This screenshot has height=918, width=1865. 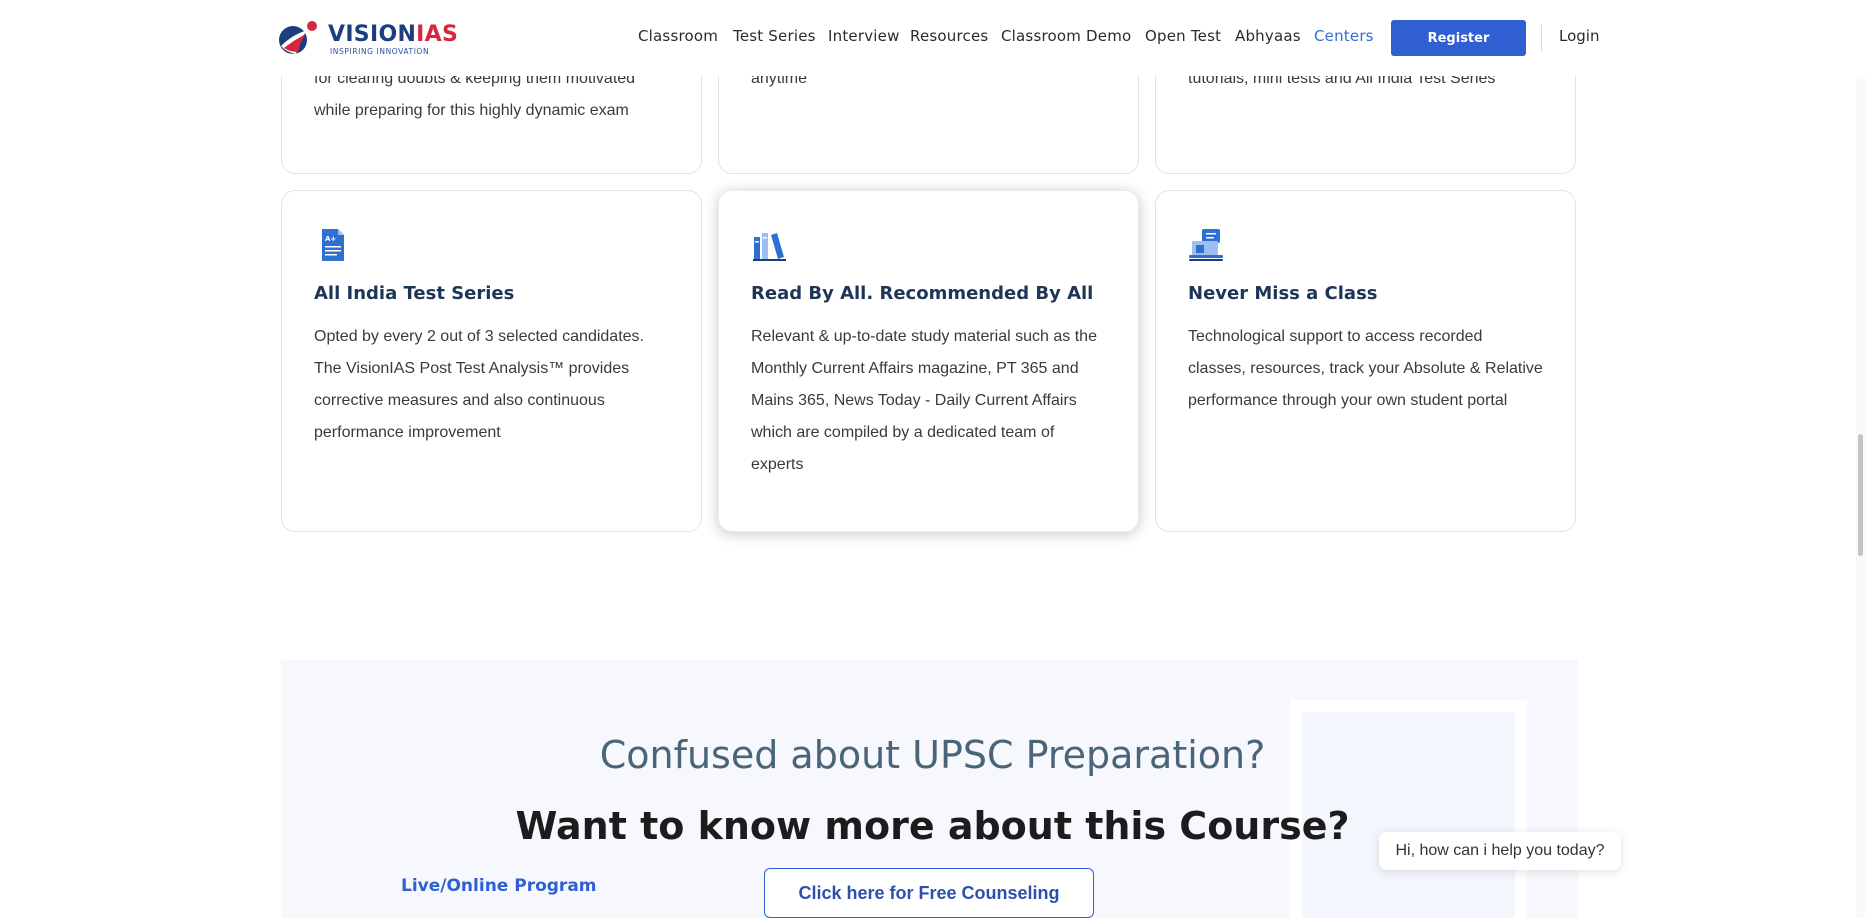 What do you see at coordinates (1458, 38) in the screenshot?
I see `register-button: Register` at bounding box center [1458, 38].